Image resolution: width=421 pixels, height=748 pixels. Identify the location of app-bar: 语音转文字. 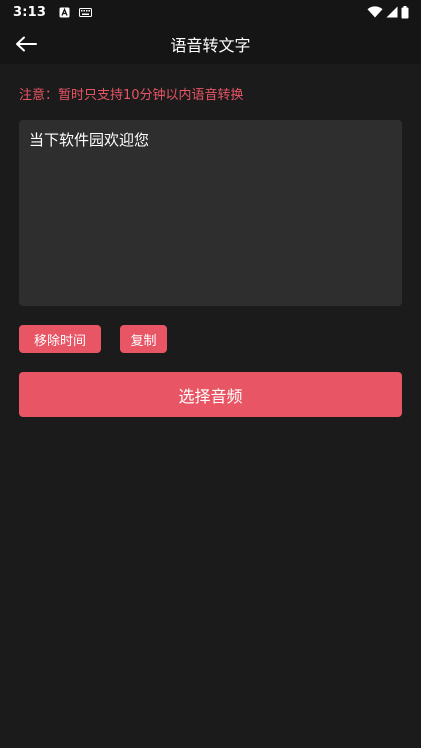
(210, 44).